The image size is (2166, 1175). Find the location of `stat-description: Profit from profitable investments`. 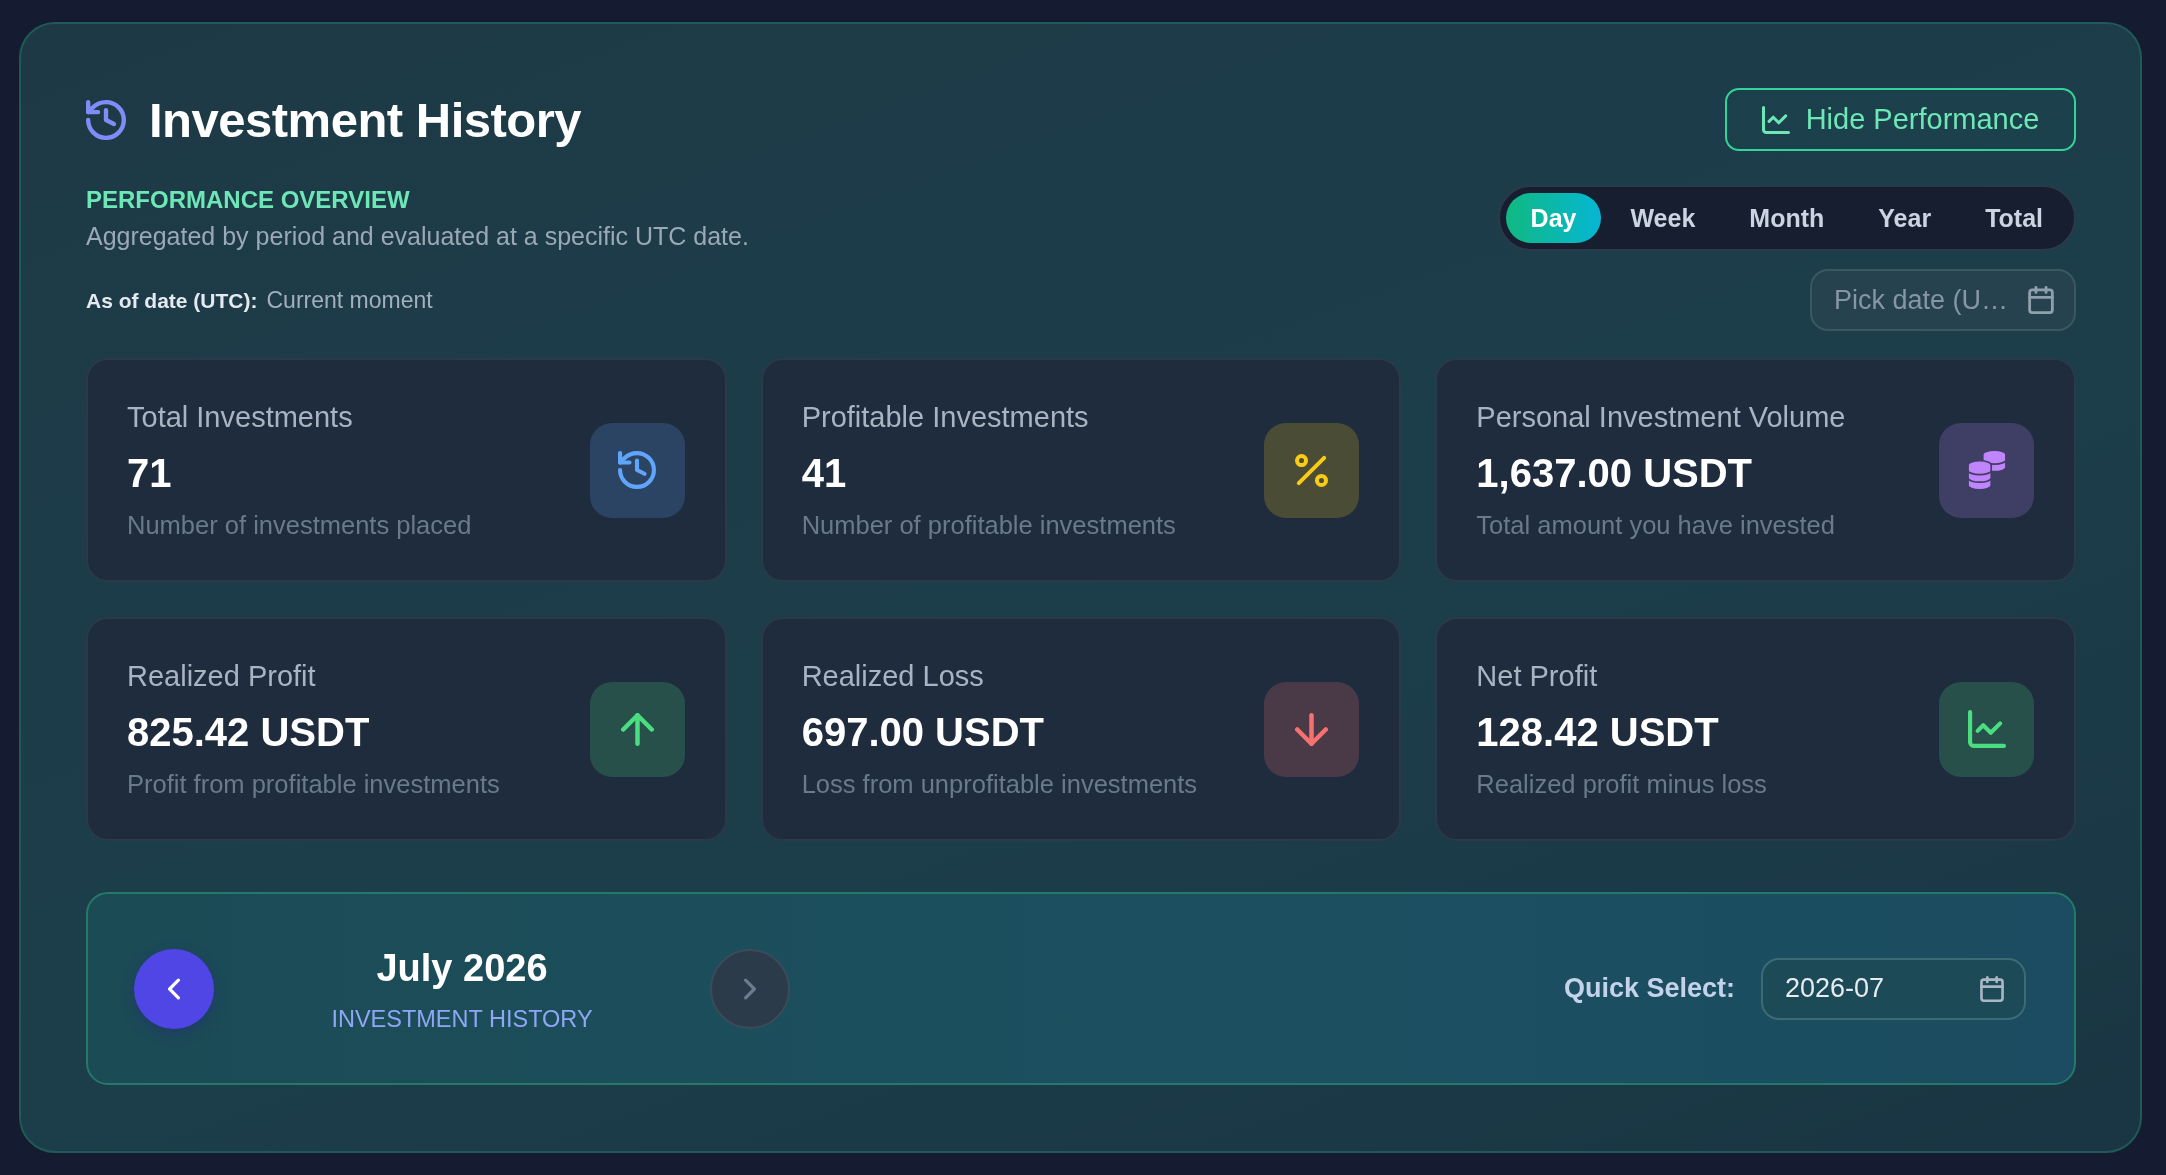

stat-description: Profit from profitable investments is located at coordinates (313, 784).